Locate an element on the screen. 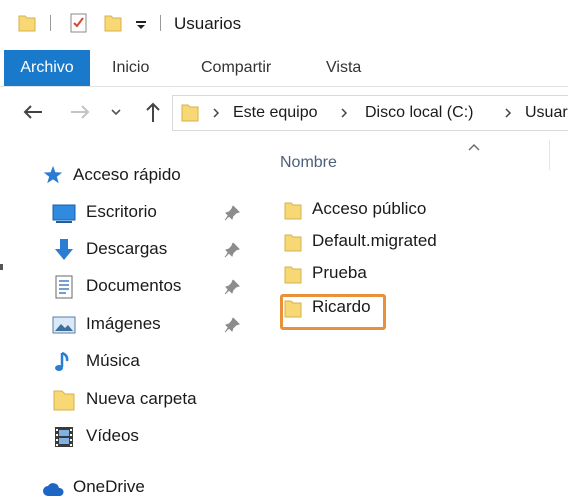 The height and width of the screenshot is (504, 568). file-name: Prueba is located at coordinates (339, 272).